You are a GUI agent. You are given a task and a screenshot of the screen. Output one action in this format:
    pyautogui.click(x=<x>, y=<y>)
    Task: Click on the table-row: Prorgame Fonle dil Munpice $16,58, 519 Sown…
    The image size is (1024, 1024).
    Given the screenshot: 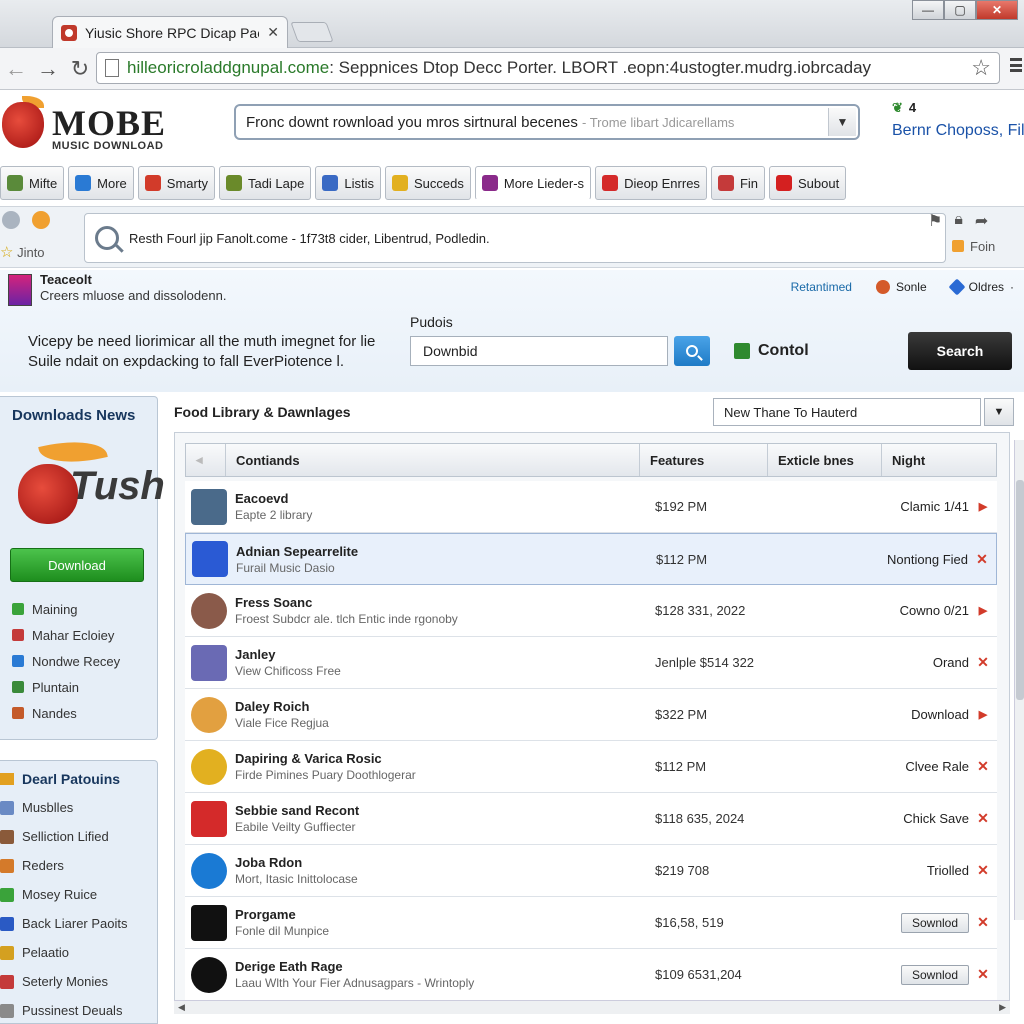 What is the action you would take?
    pyautogui.click(x=591, y=923)
    